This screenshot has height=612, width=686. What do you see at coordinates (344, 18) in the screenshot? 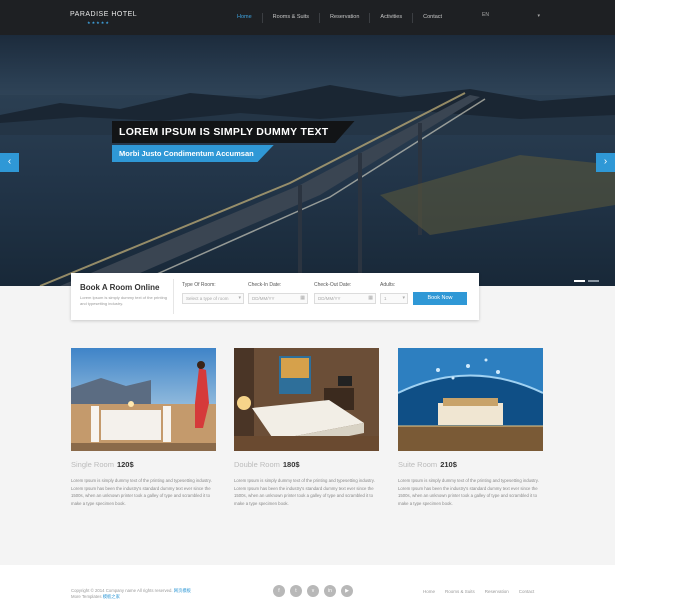
I see `nav-reservation: Reservation` at bounding box center [344, 18].